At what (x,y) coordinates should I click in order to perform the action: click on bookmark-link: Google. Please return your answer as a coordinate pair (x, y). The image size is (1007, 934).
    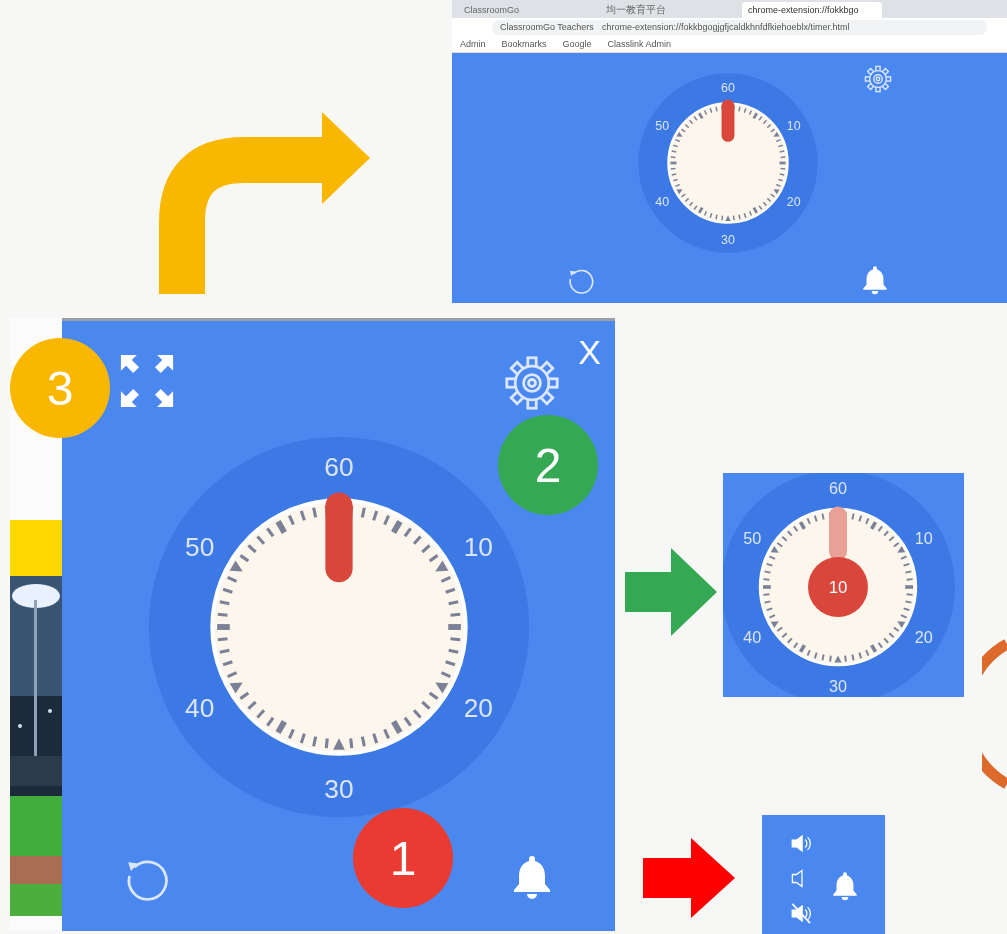
    Looking at the image, I should click on (577, 44).